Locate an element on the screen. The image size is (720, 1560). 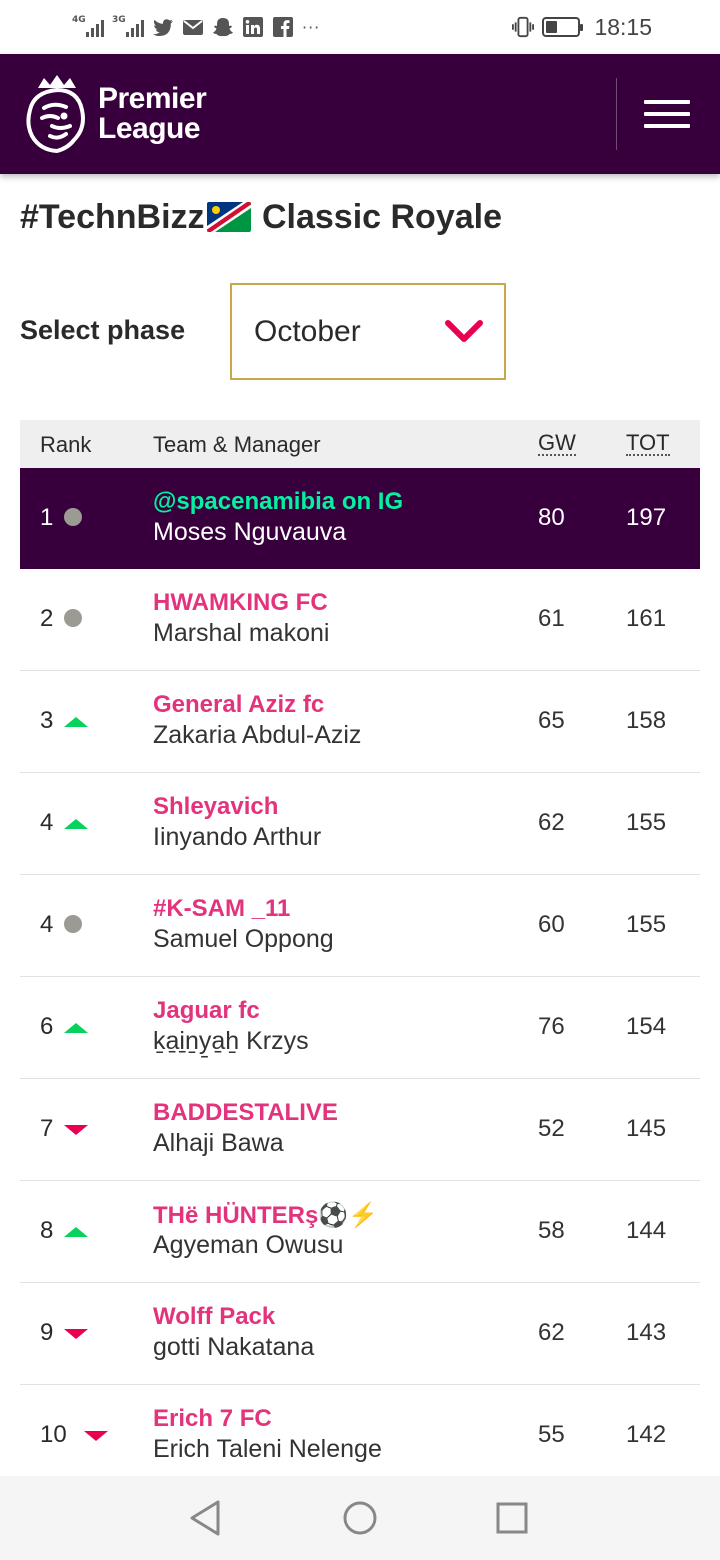
rank-number: 6 is located at coordinates (47, 1026).